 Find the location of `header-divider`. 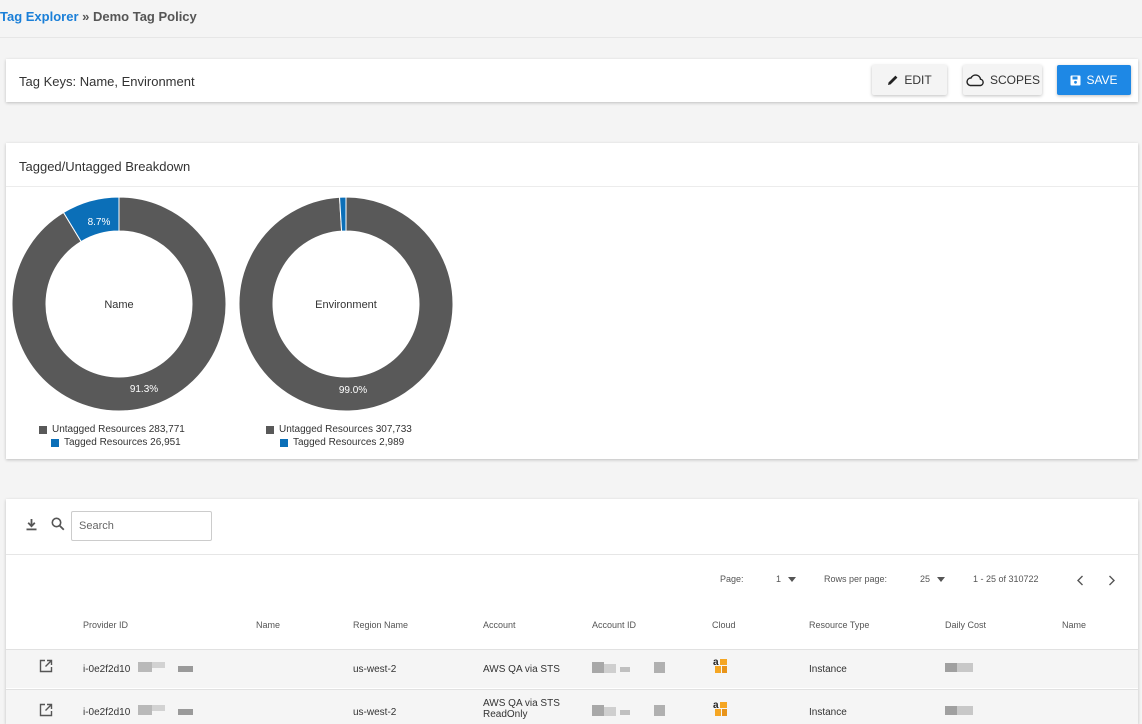

header-divider is located at coordinates (571, 37).